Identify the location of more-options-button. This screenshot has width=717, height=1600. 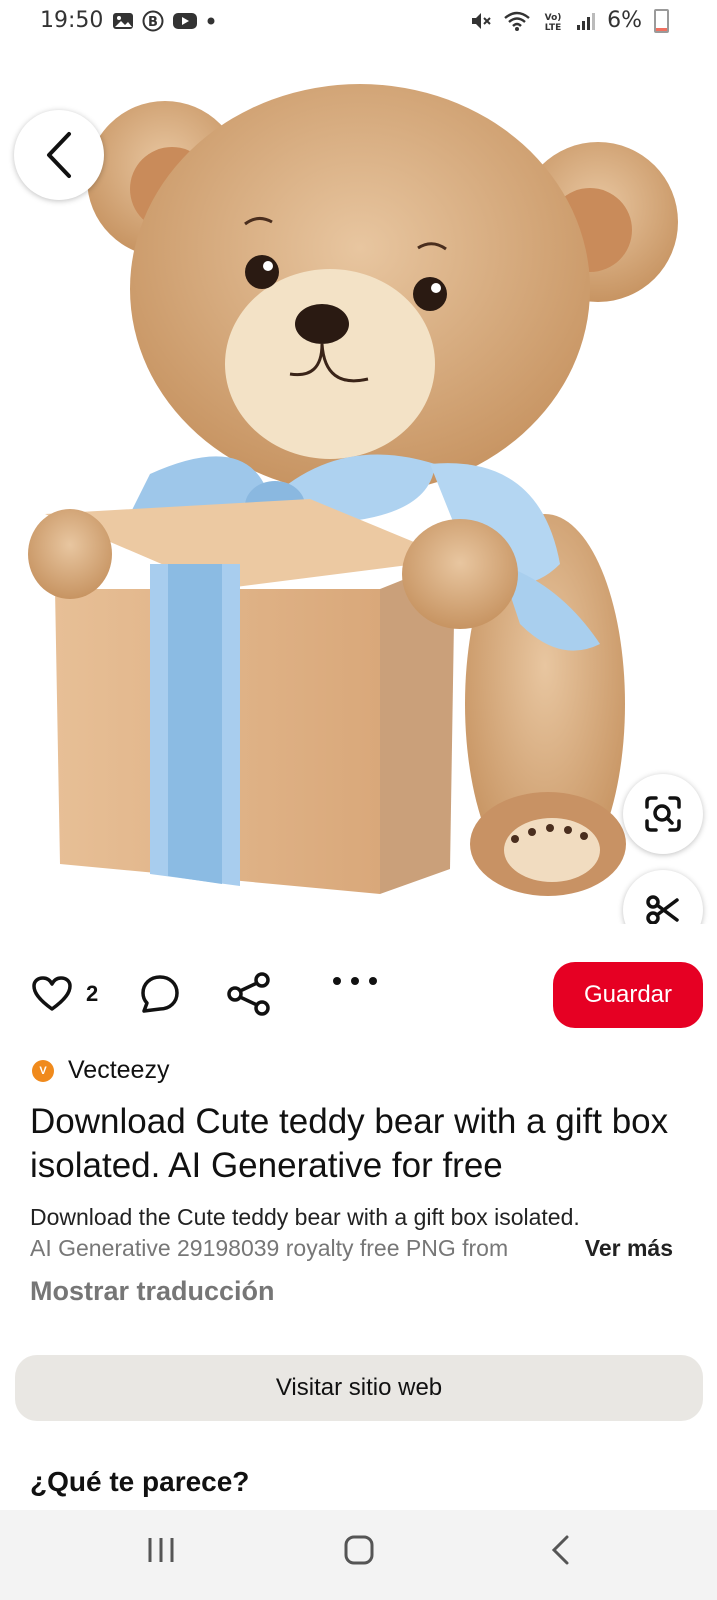
(355, 983).